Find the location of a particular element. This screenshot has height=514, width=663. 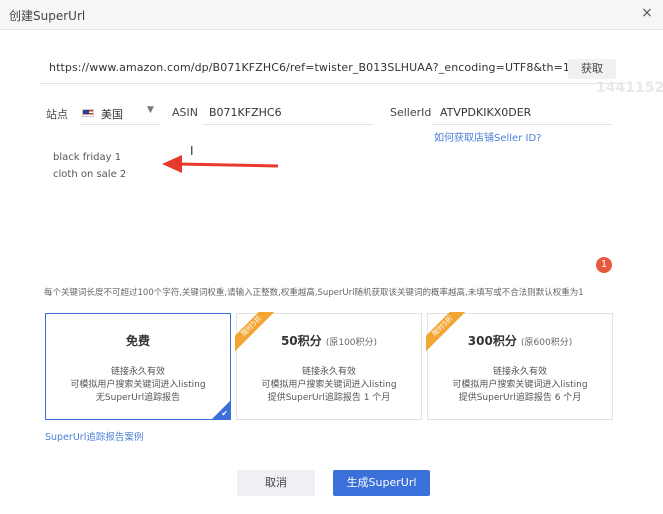

plan-name: 50积分 is located at coordinates (301, 341).